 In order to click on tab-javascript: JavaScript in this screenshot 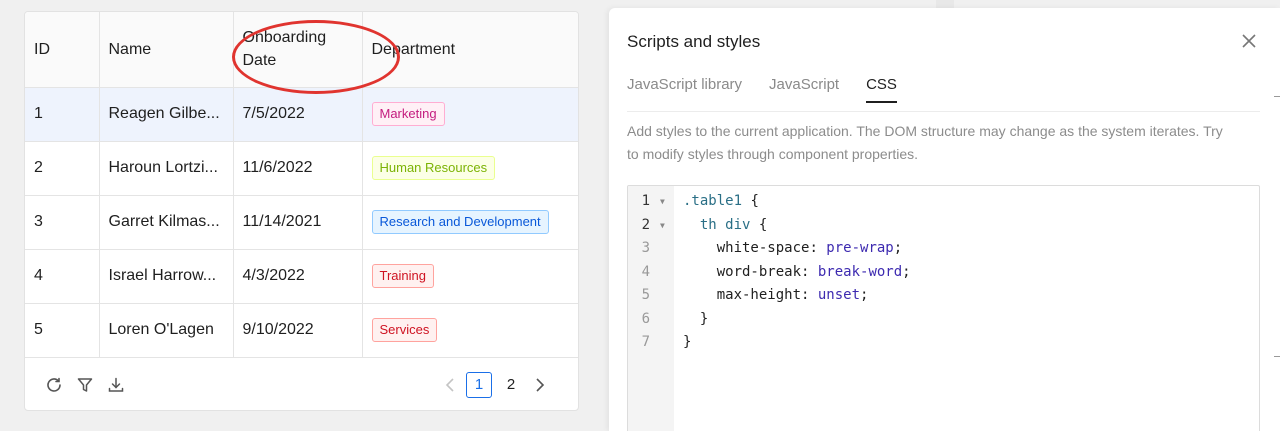, I will do `click(804, 89)`.